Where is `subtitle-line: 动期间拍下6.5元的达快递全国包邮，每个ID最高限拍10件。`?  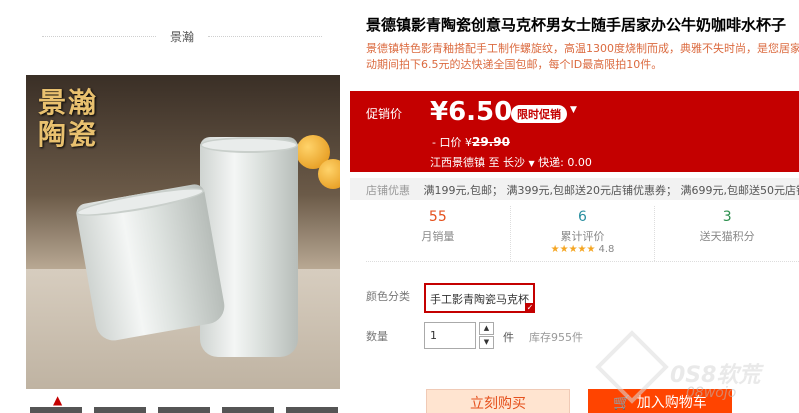 subtitle-line: 动期间拍下6.5元的达快递全国包邮，每个ID最高限拍10件。 is located at coordinates (514, 64).